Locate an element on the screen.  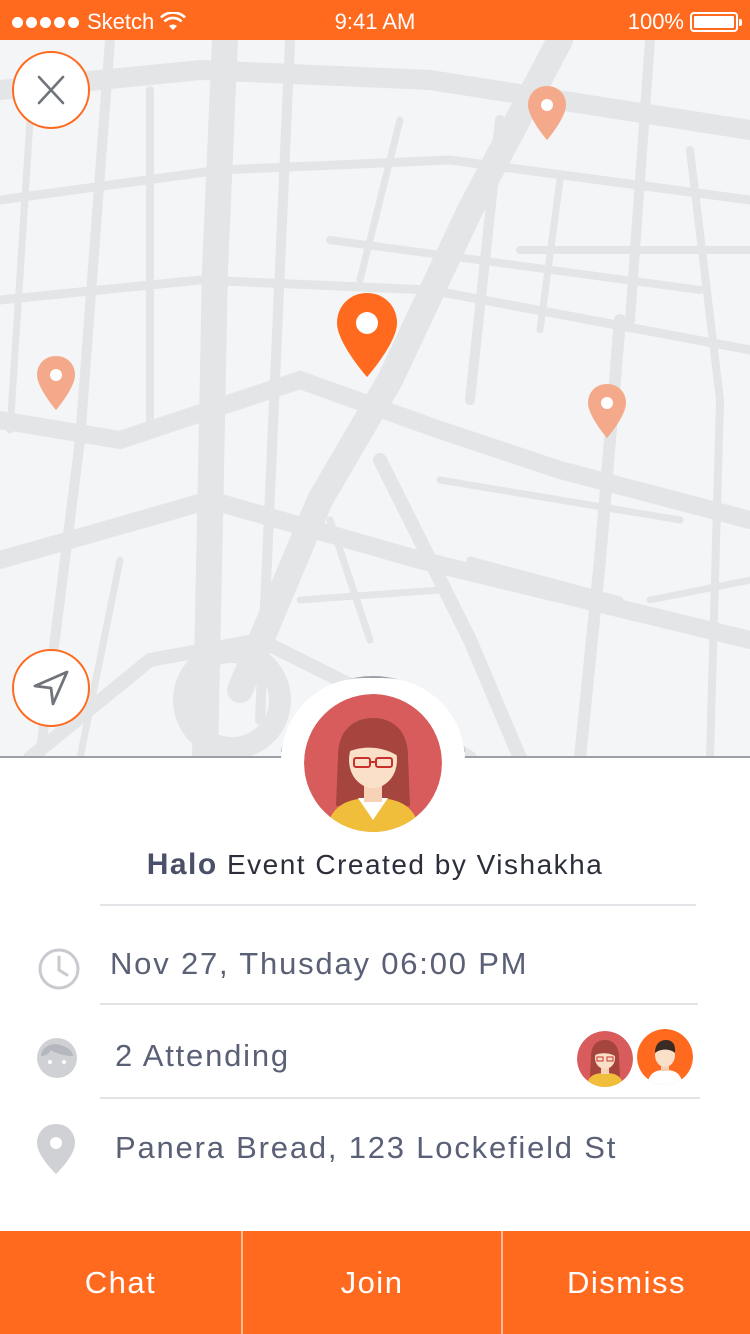
navigation-arrow-icon is located at coordinates (51, 688).